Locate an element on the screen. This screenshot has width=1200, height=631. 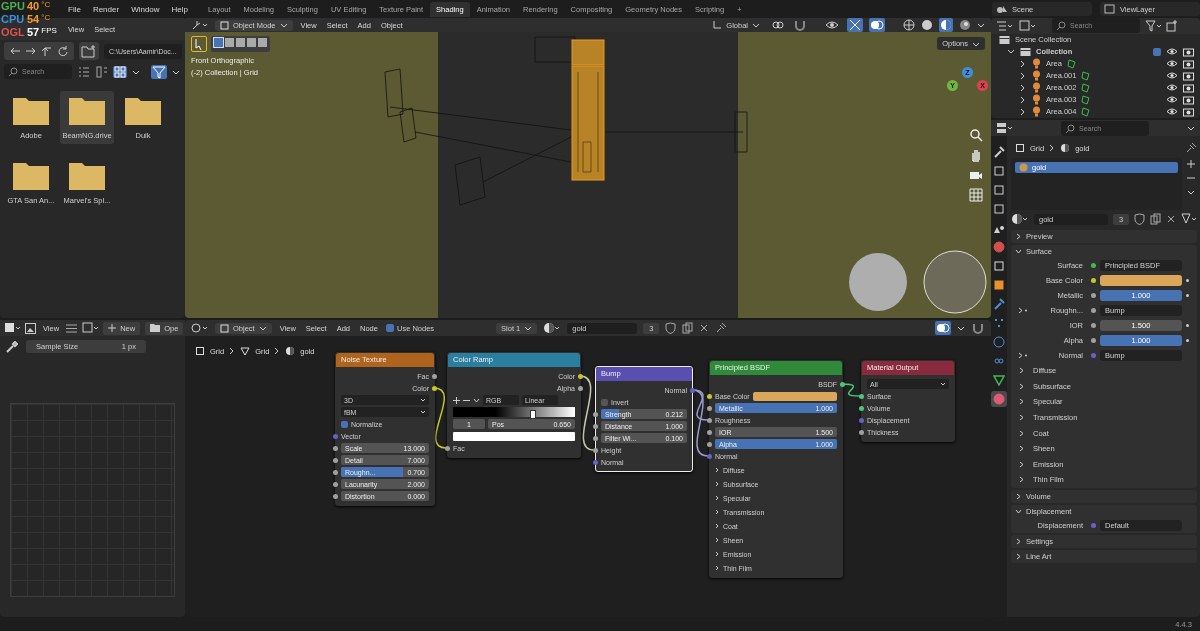
rendered-shading-icon is located at coordinates (965, 25).